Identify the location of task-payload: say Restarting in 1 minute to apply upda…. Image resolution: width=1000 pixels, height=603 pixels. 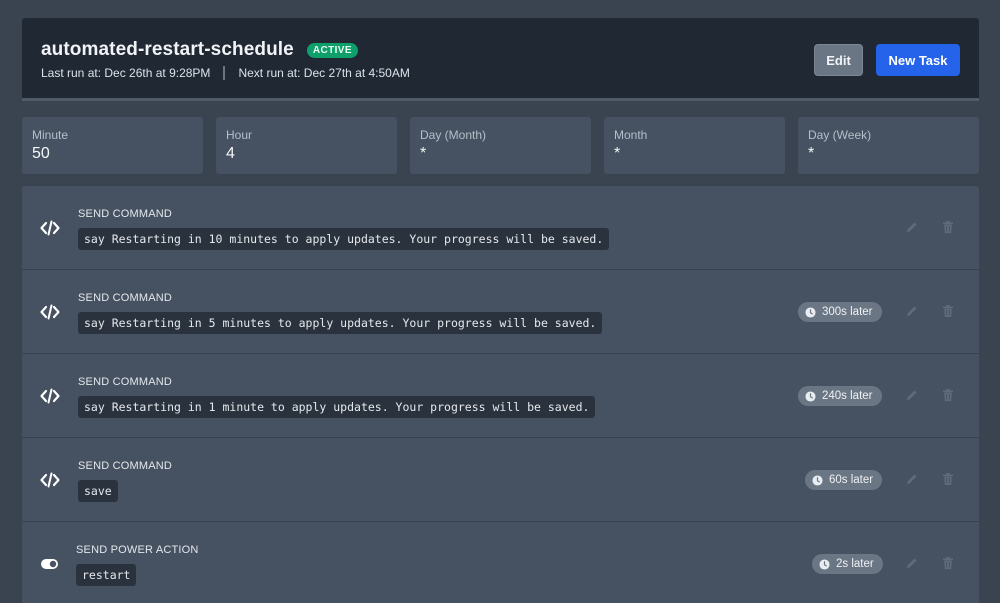
(337, 407).